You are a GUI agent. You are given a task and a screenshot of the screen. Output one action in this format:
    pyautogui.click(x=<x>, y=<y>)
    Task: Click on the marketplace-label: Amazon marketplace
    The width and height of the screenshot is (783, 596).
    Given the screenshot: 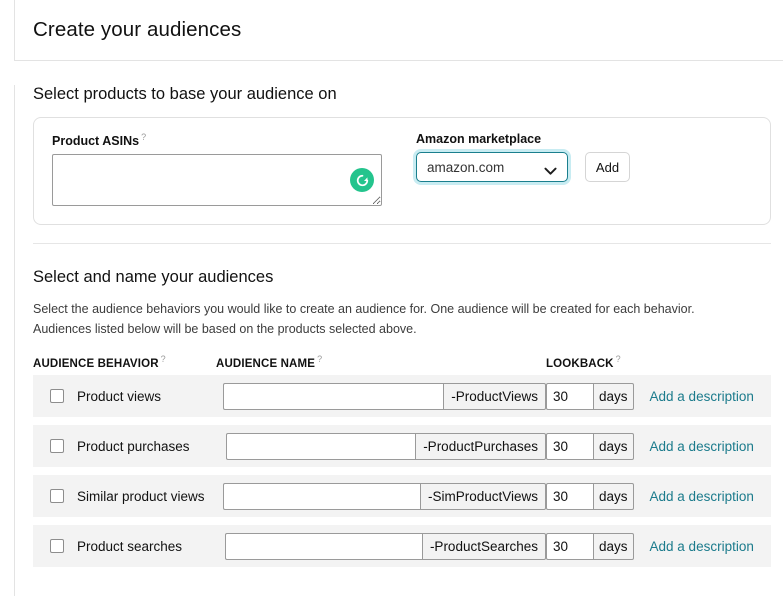 What is the action you would take?
    pyautogui.click(x=479, y=139)
    